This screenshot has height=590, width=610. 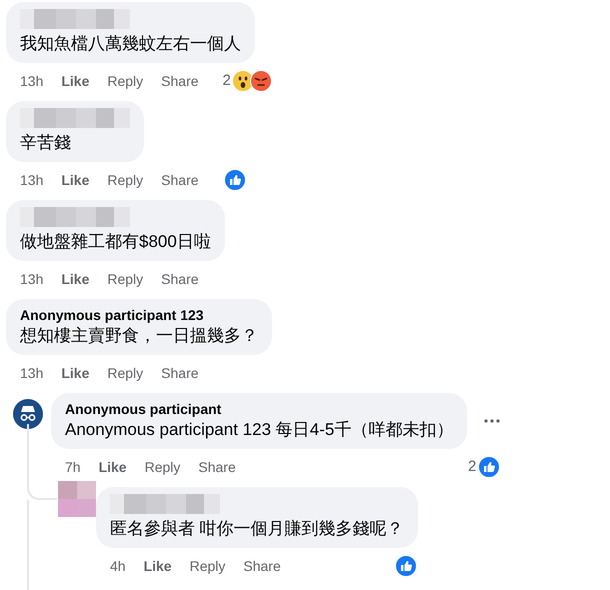 I want to click on time-stamp: 7h, so click(x=73, y=467).